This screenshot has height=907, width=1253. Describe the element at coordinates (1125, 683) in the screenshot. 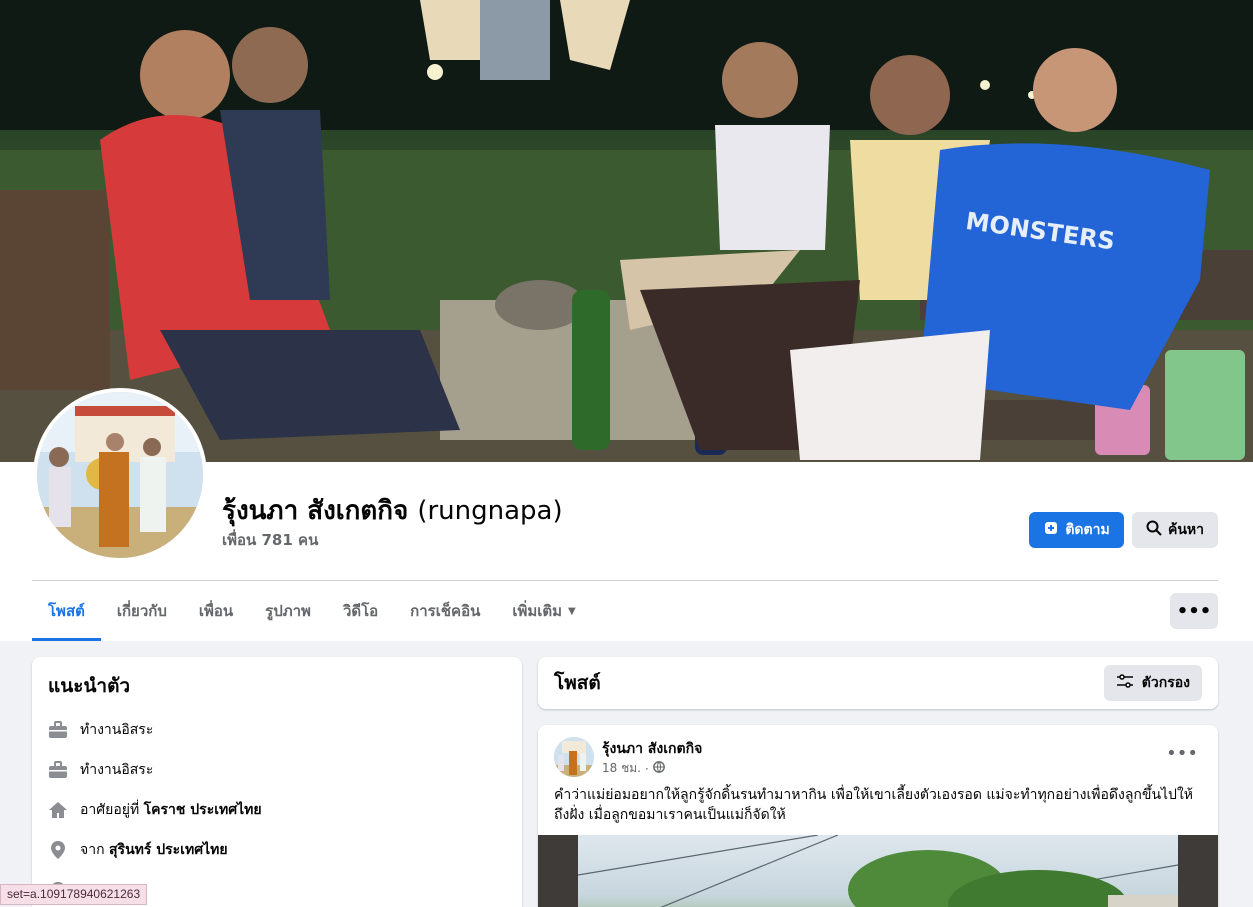

I see `filter-sliders-icon` at that location.